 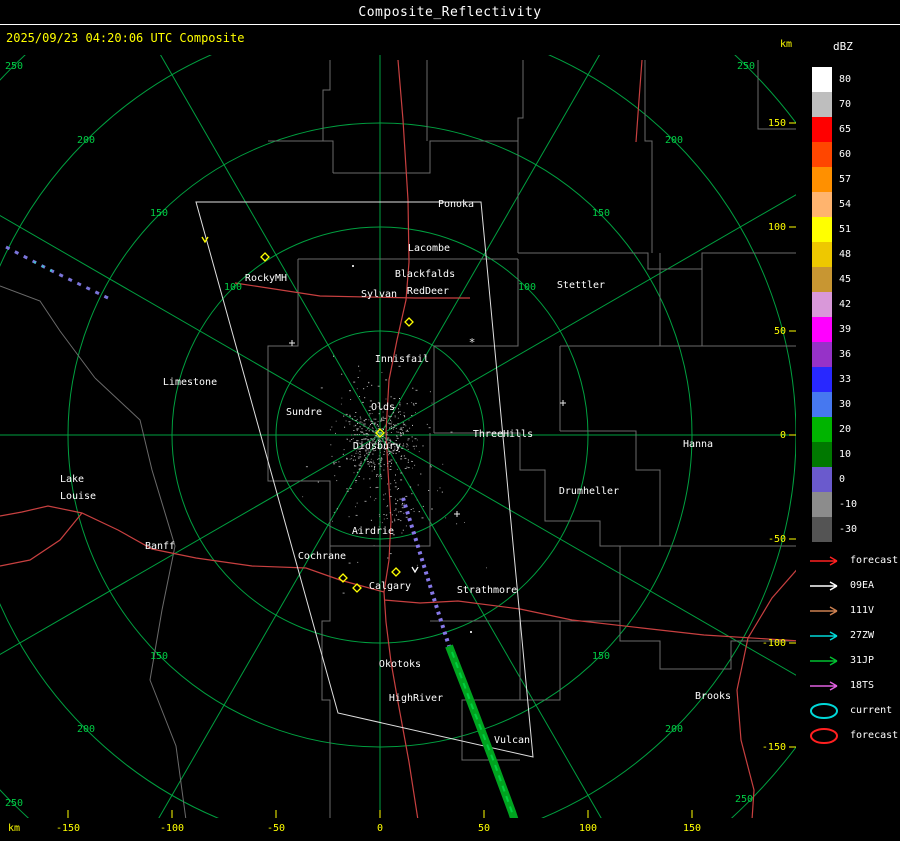 What do you see at coordinates (698, 444) in the screenshot?
I see `city-label: Hanna` at bounding box center [698, 444].